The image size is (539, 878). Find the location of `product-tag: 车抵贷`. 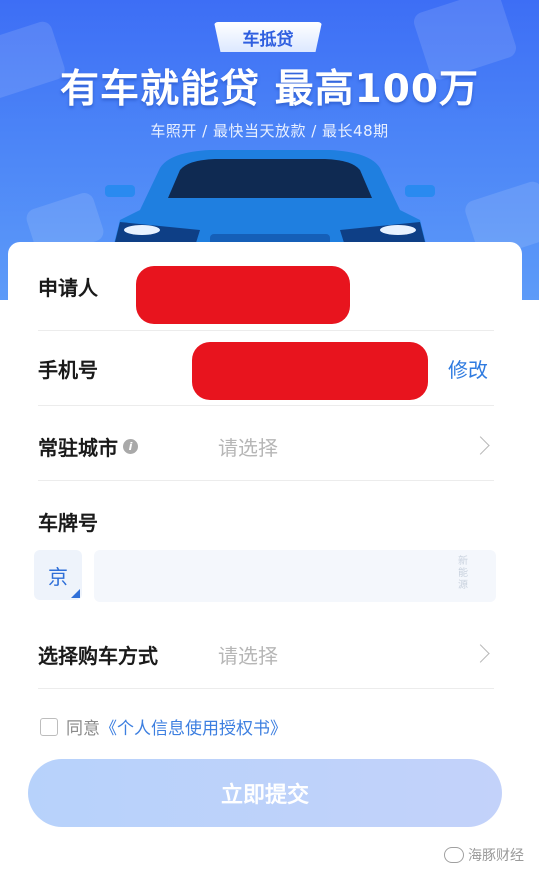

product-tag: 车抵贷 is located at coordinates (268, 37).